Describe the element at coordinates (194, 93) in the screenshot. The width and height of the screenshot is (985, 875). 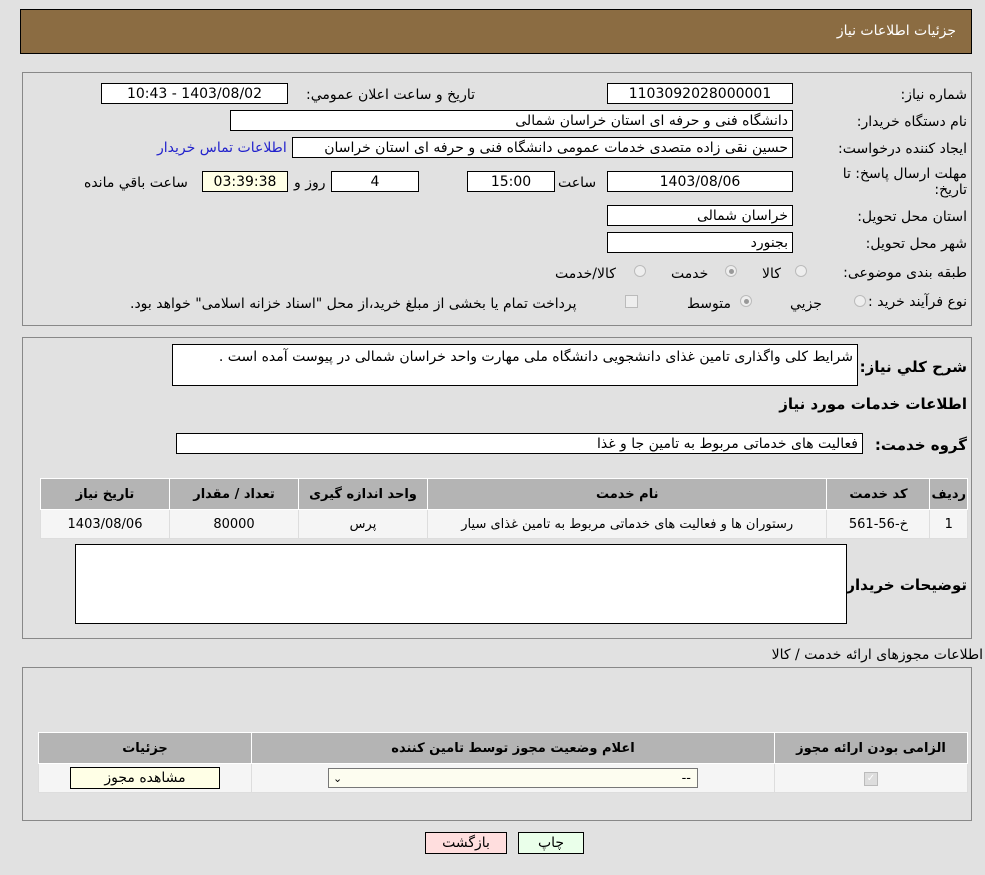
I see `announce-field: 1403/08/02 - 10:43` at that location.